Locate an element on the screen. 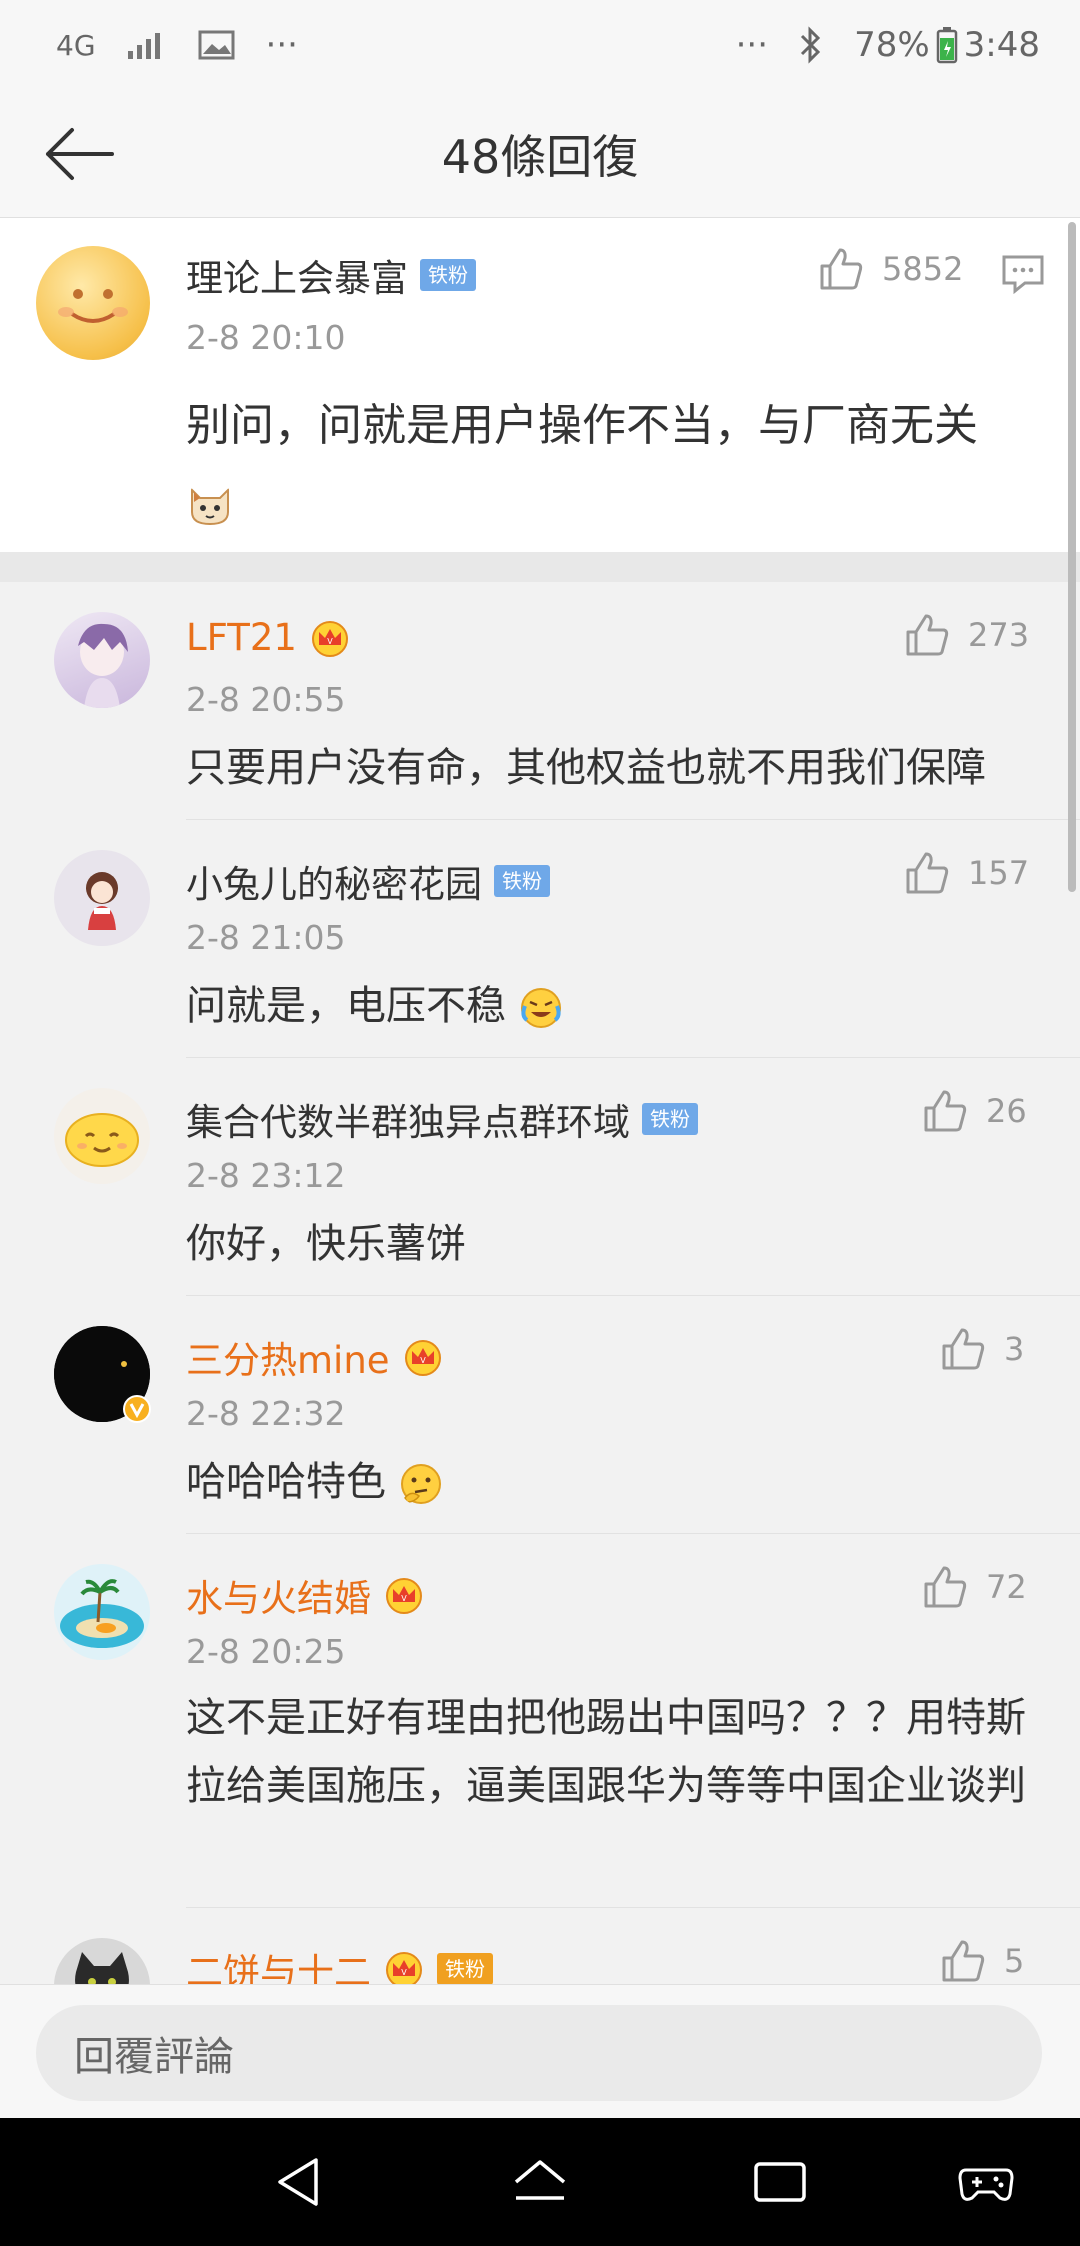 Image resolution: width=1080 pixels, height=2246 pixels. reply-input: 回覆評論 is located at coordinates (539, 2053).